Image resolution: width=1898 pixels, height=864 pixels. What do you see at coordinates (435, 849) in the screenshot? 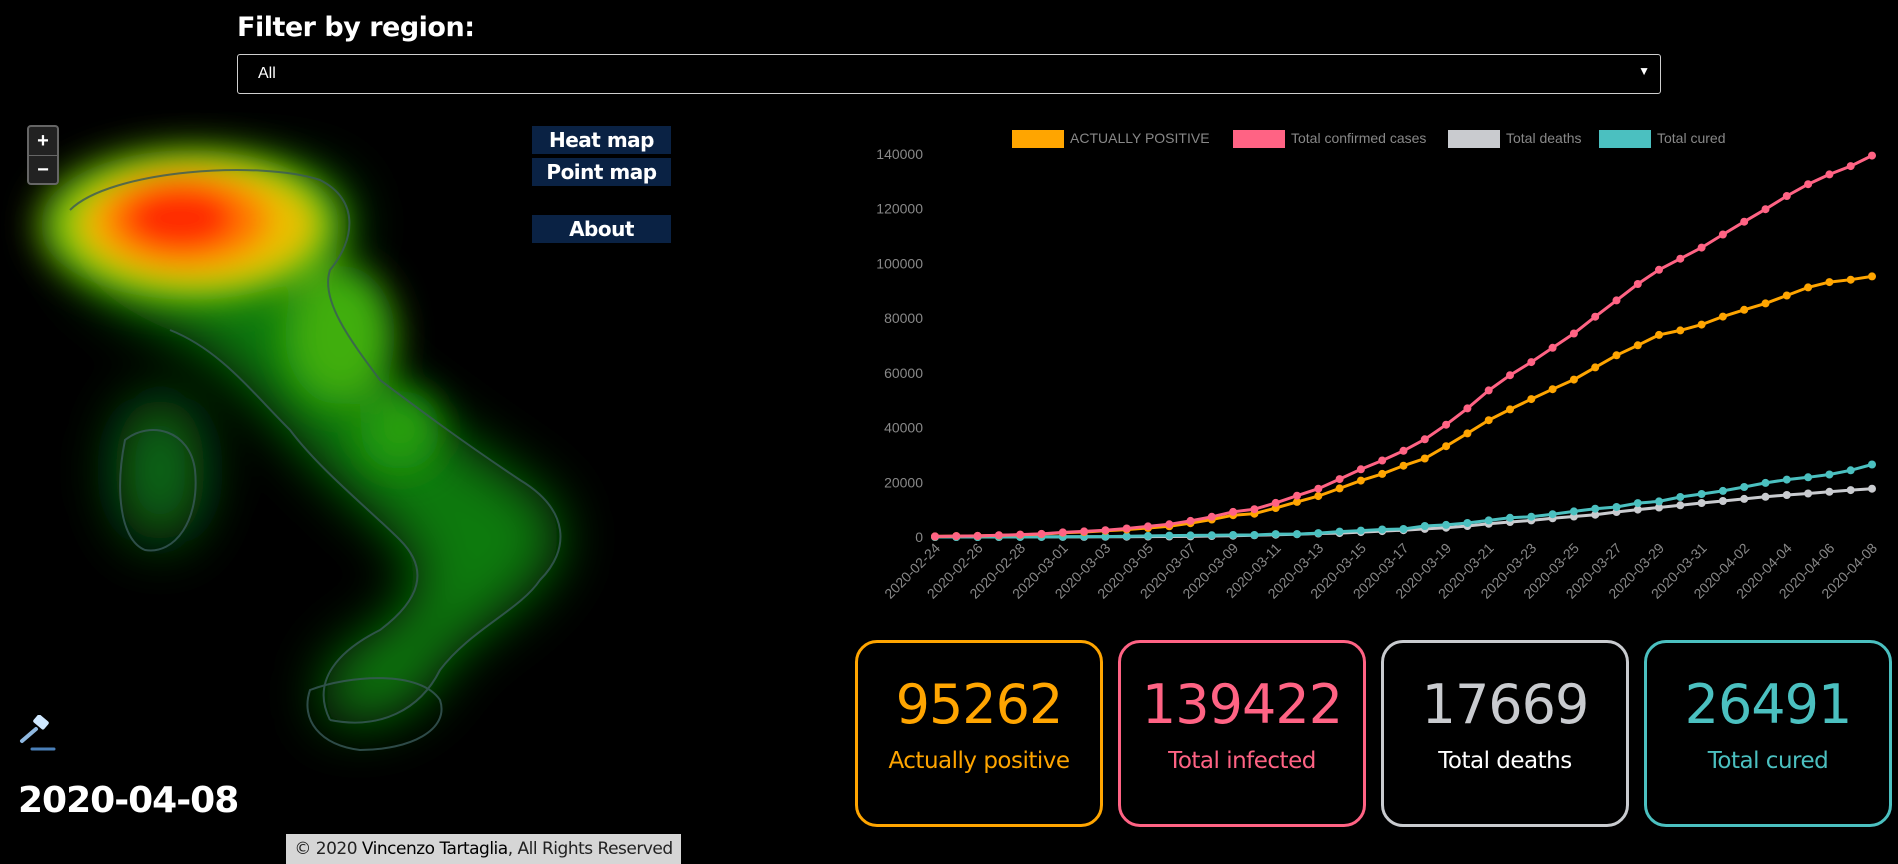
I see `footer-author-link: Vincenzo Tartaglia` at bounding box center [435, 849].